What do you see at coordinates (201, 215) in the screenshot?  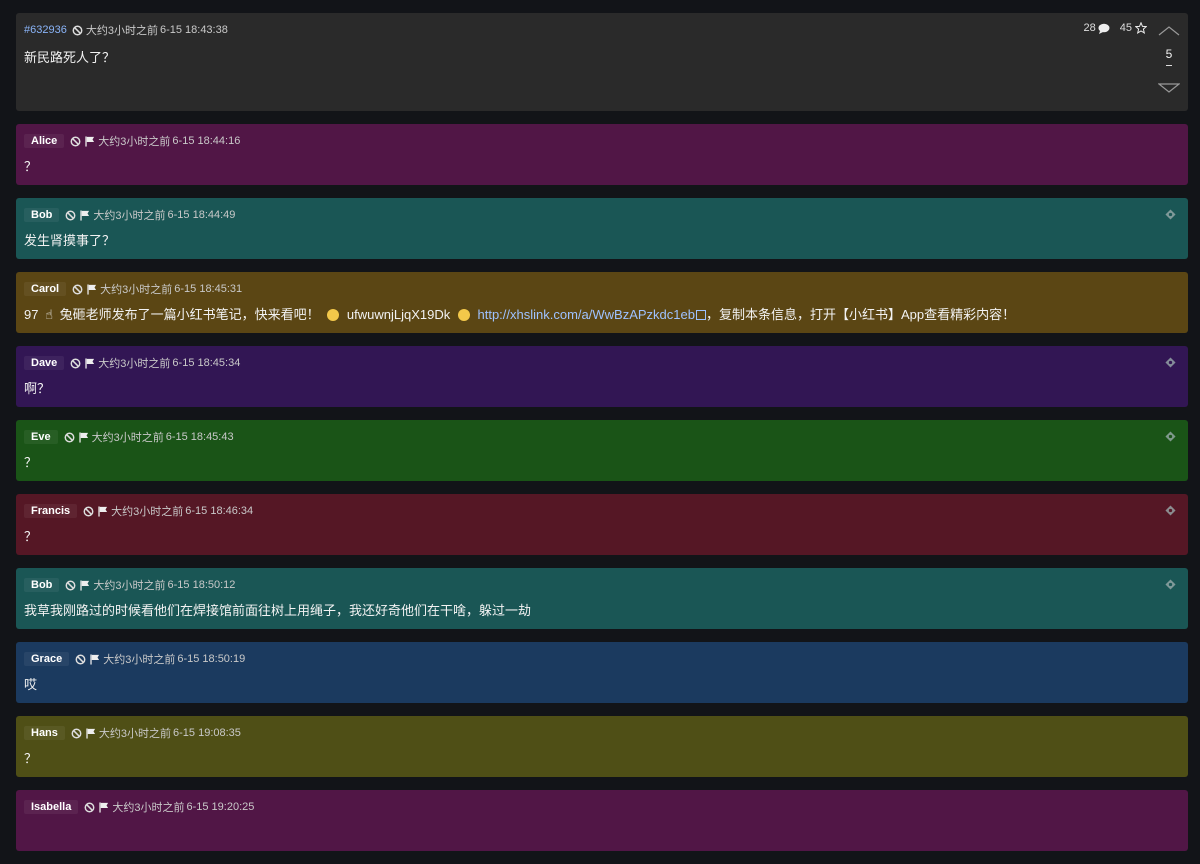 I see `reply-datetime: 6-15 18:44:49` at bounding box center [201, 215].